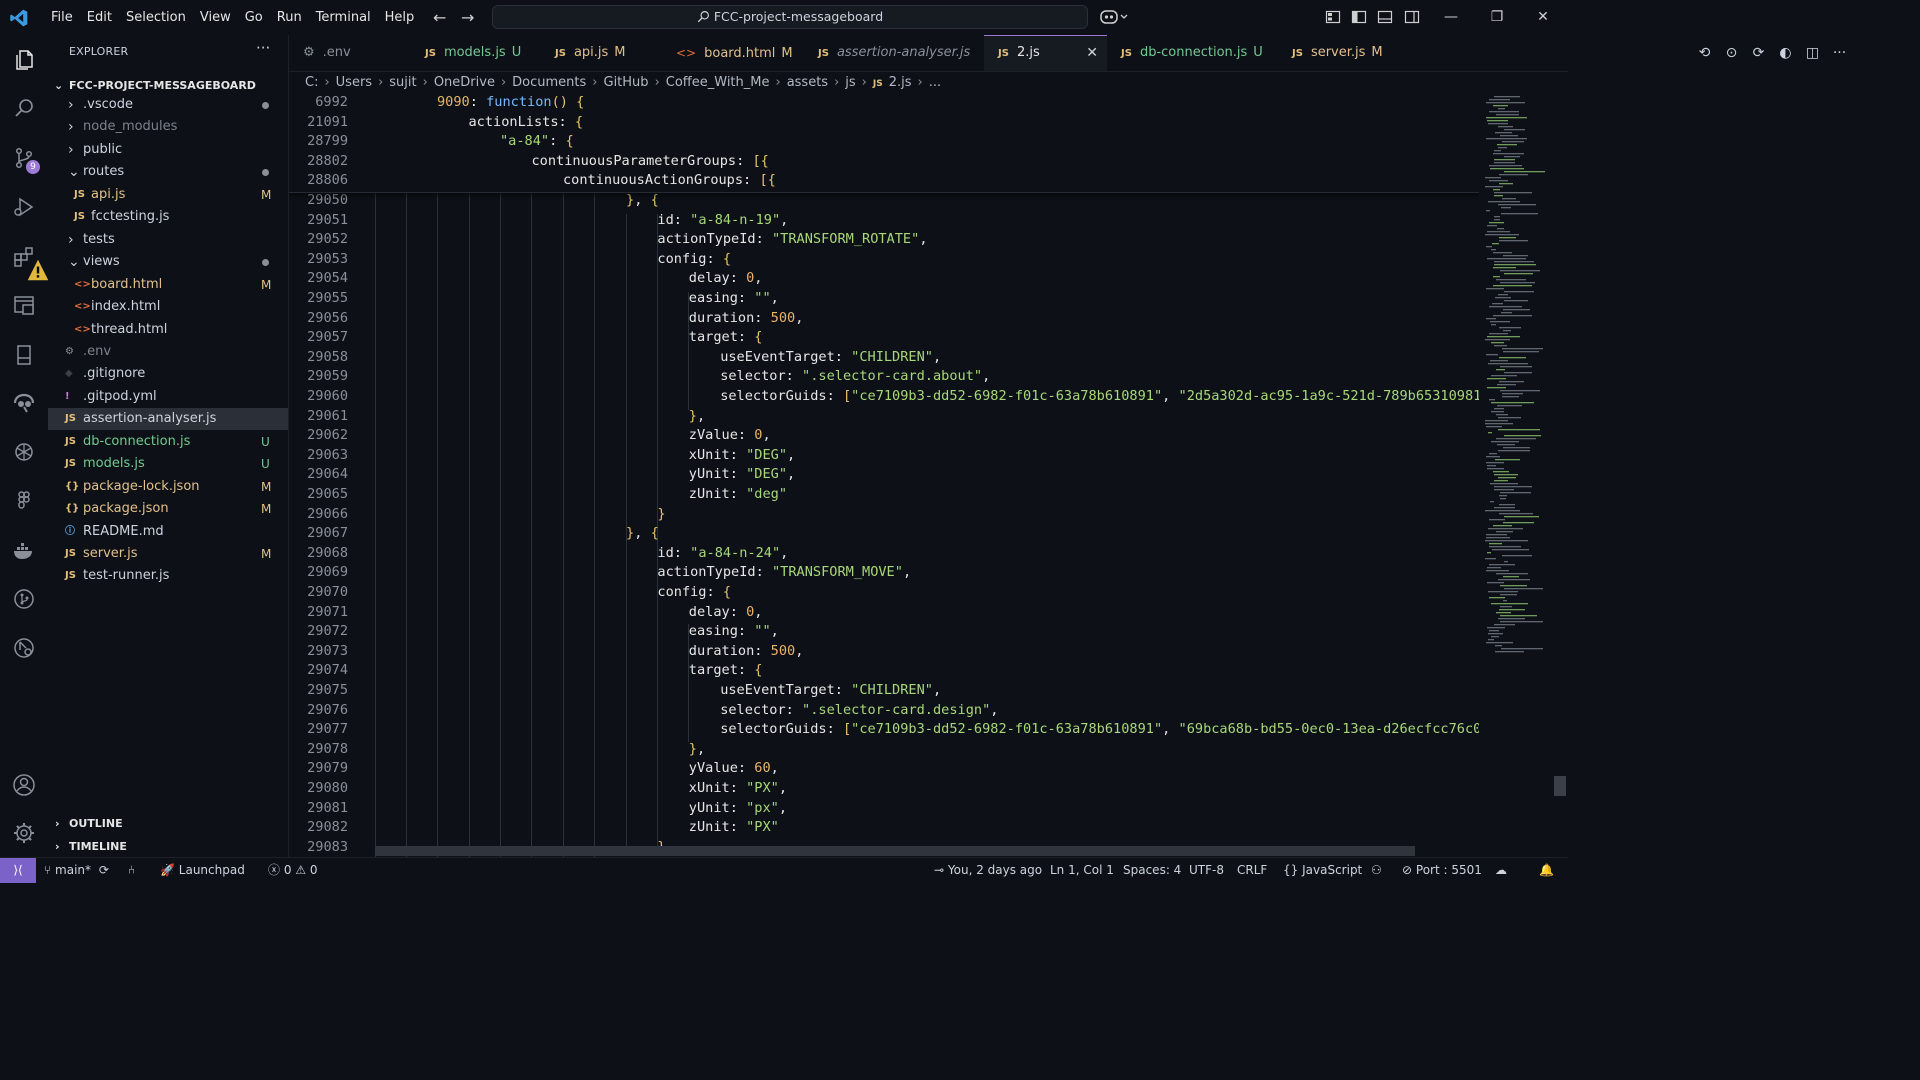 The image size is (1920, 1080). I want to click on breadcrumb-segment: assets, so click(807, 82).